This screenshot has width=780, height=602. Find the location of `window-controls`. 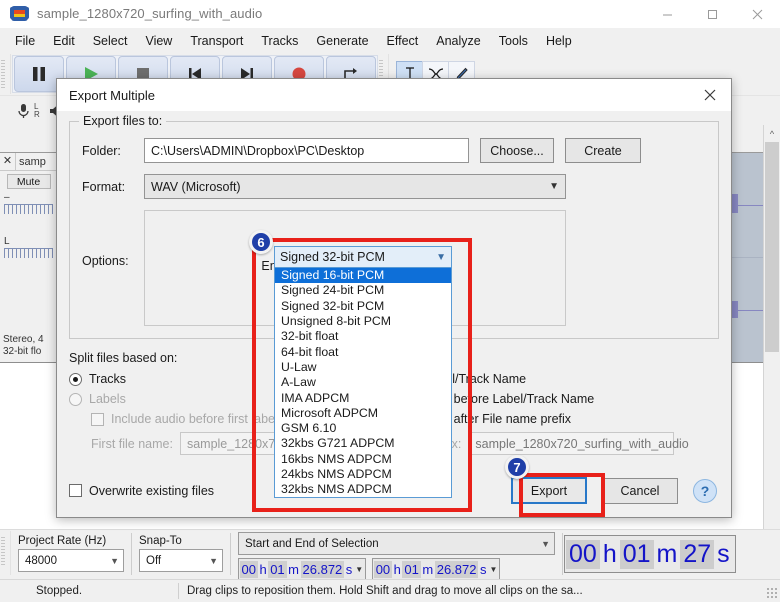

window-controls is located at coordinates (712, 14).